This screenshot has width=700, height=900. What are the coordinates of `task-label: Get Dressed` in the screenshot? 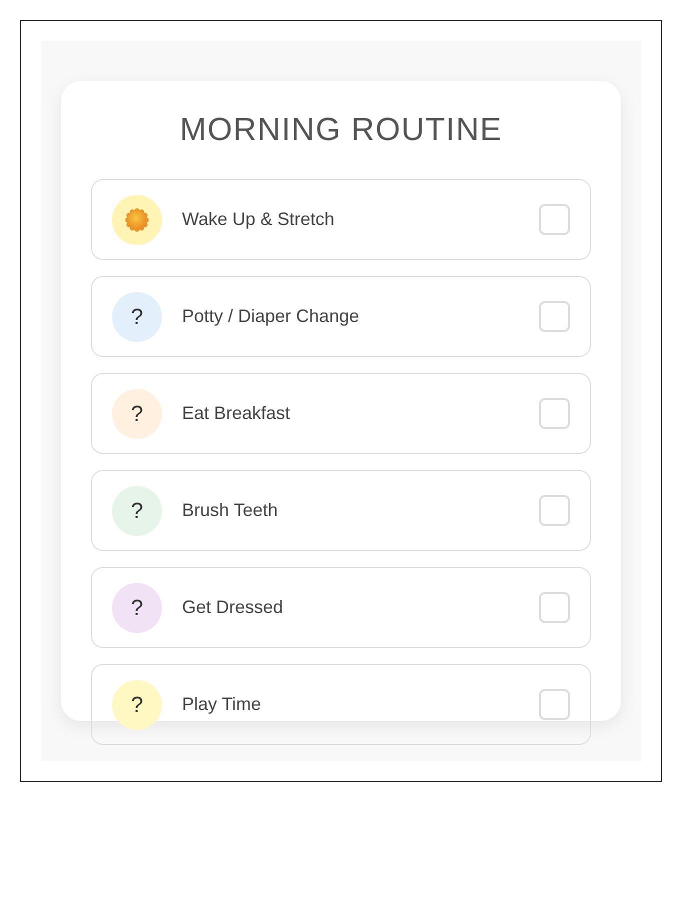 It's located at (233, 607).